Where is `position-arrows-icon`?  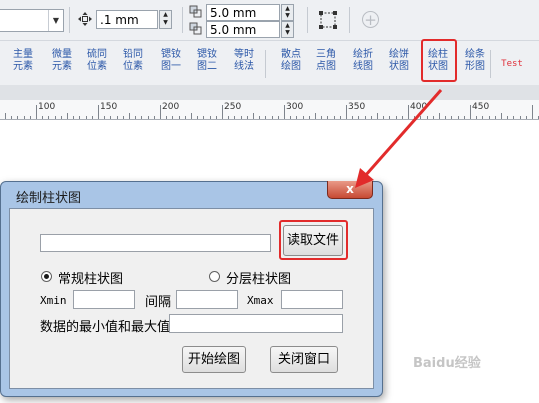 position-arrows-icon is located at coordinates (85, 19).